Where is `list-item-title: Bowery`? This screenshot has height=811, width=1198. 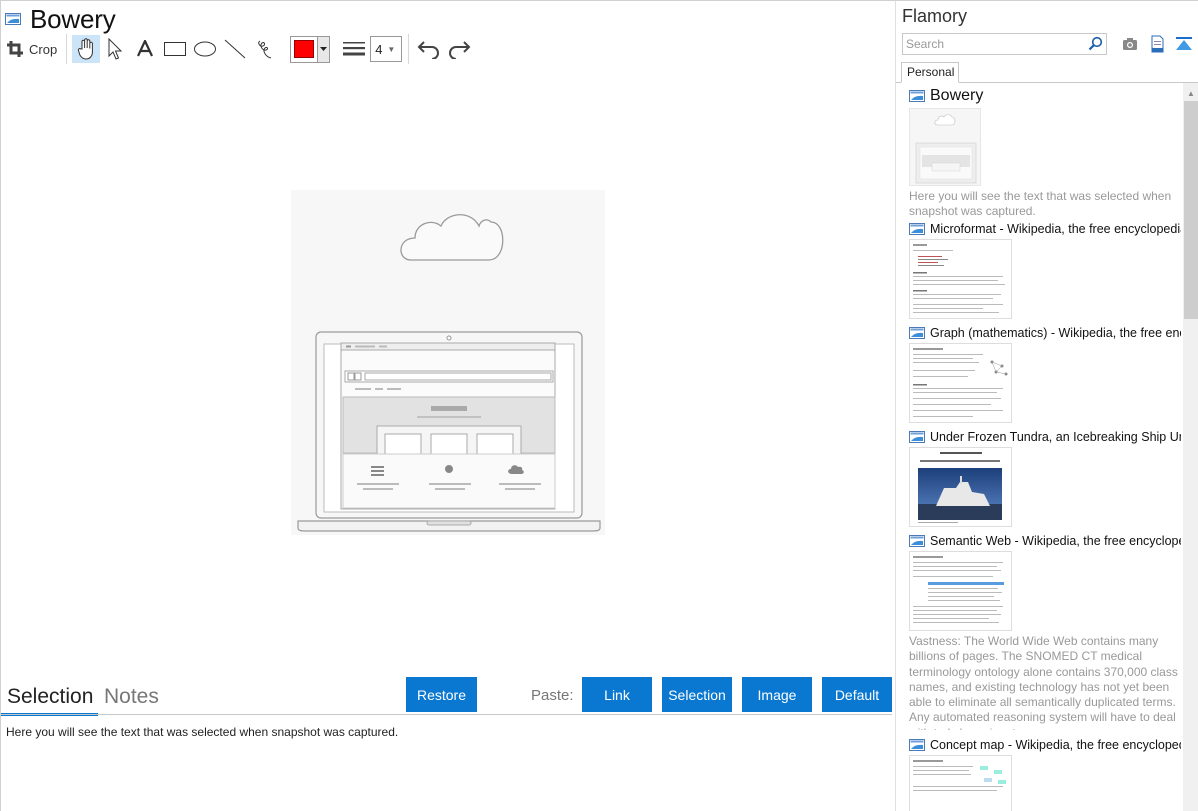
list-item-title: Bowery is located at coordinates (957, 95).